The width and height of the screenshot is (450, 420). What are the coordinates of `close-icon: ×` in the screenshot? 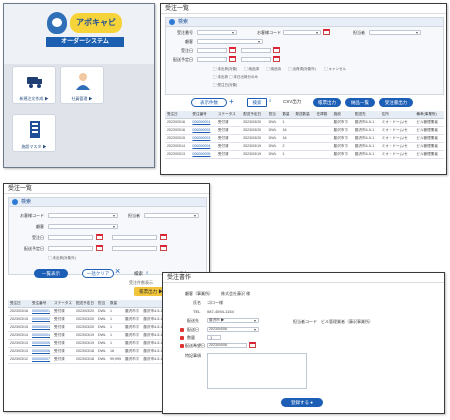 It's located at (117, 271).